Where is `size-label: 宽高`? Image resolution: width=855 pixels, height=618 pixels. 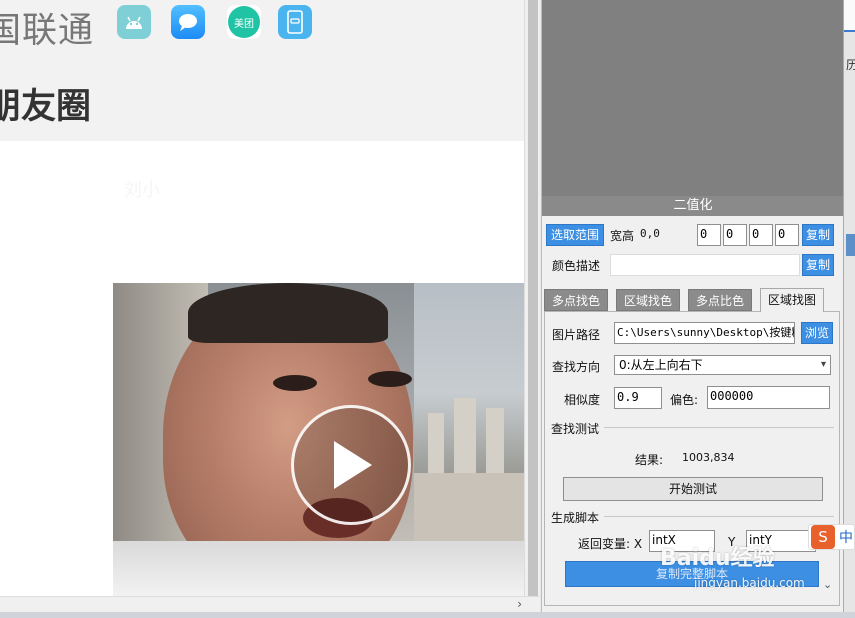 size-label: 宽高 is located at coordinates (622, 236).